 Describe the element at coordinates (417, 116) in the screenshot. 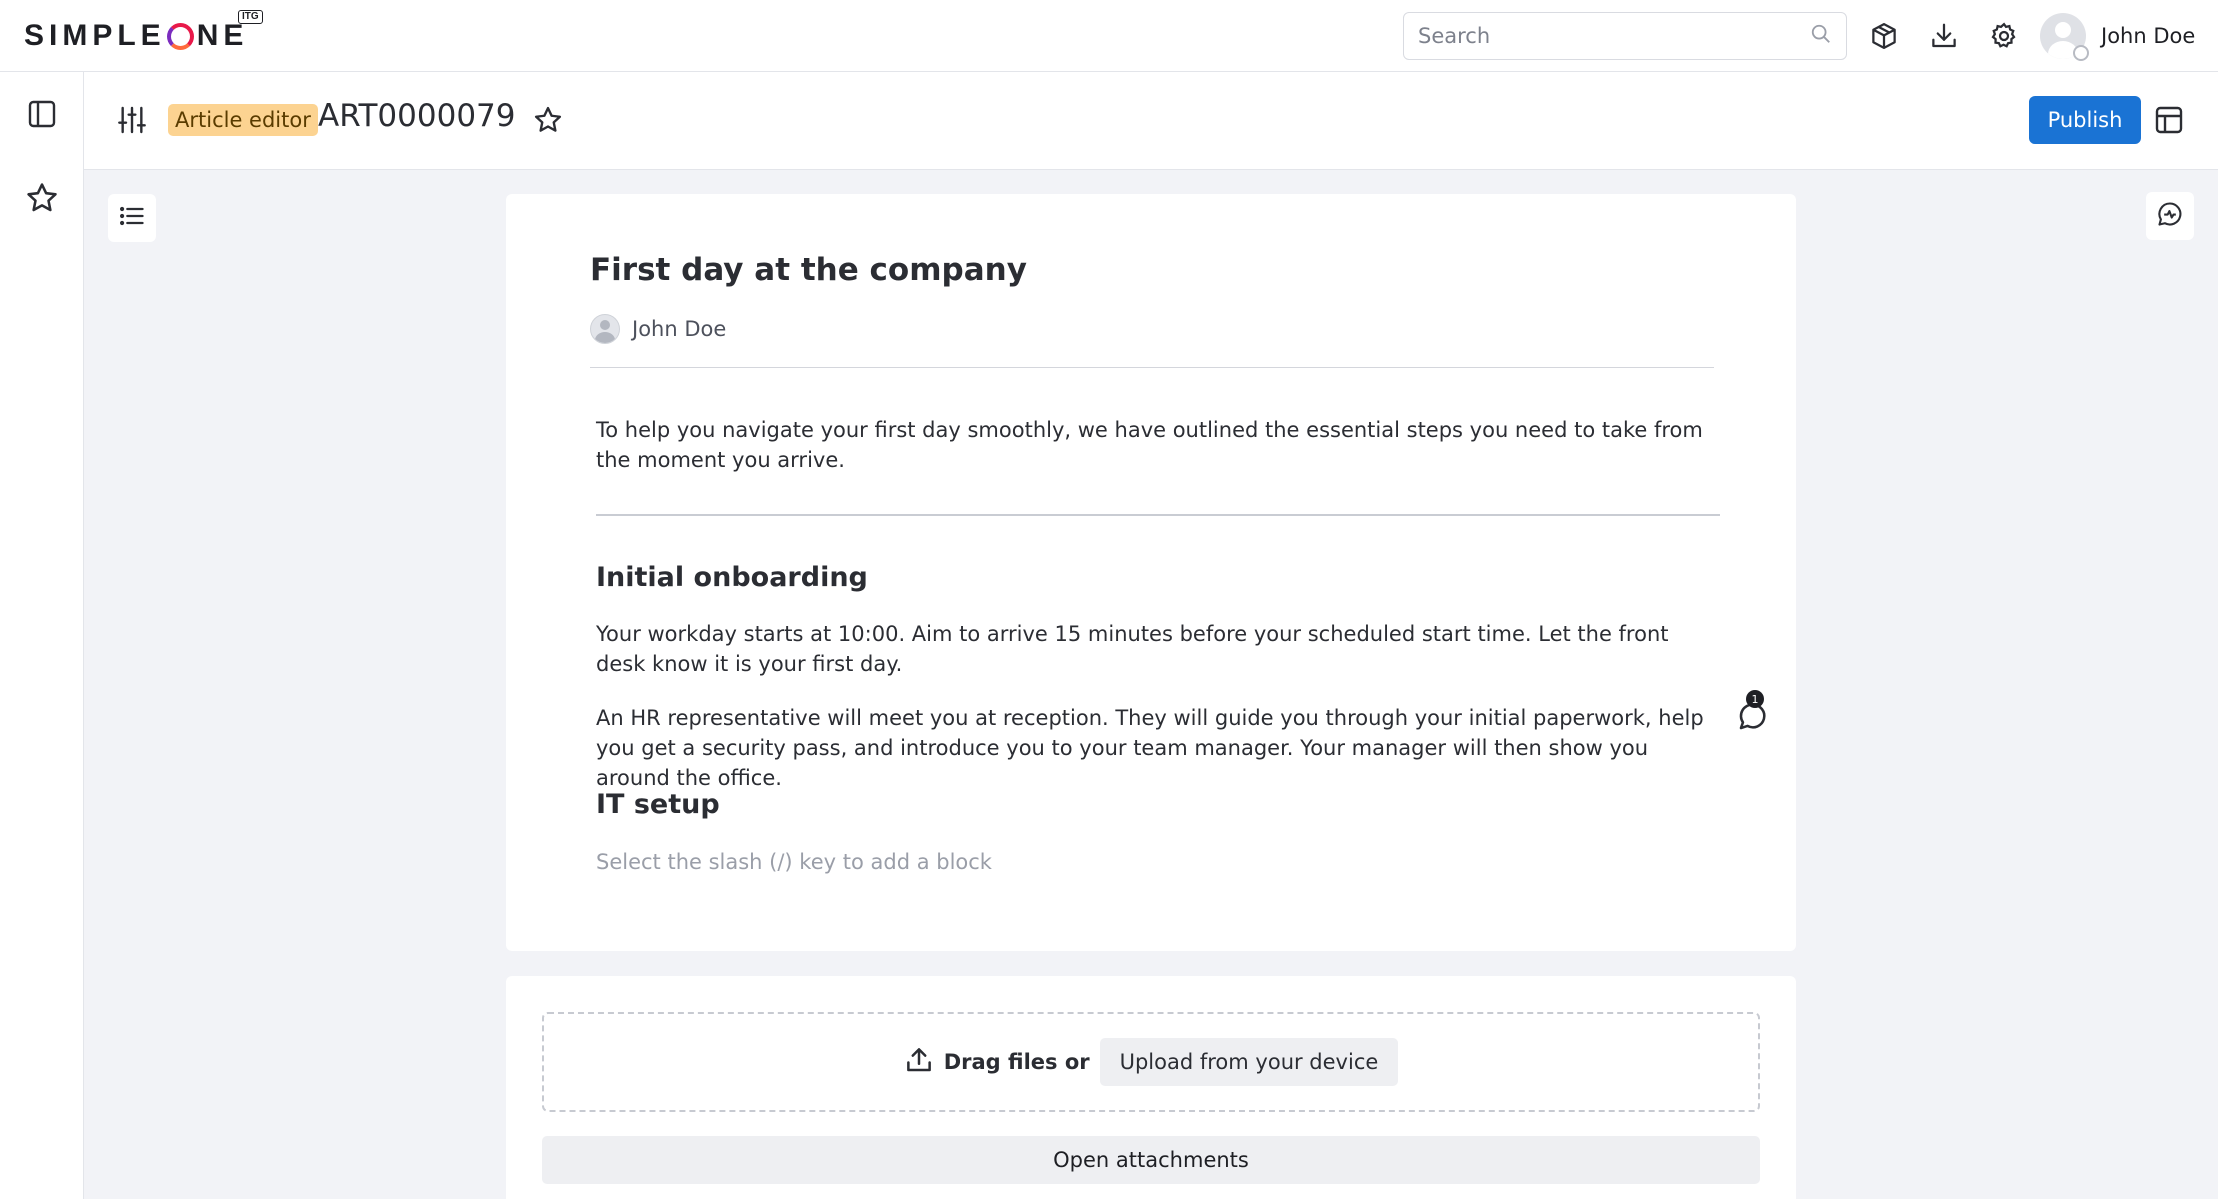

I see `record-id: ART0000079` at that location.